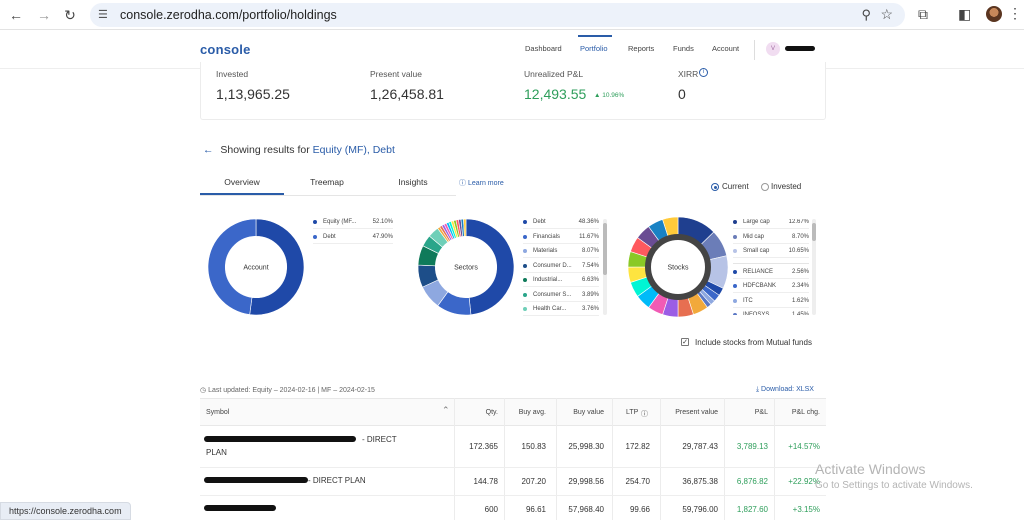 This screenshot has height=520, width=1024. I want to click on nav-account: Account, so click(725, 48).